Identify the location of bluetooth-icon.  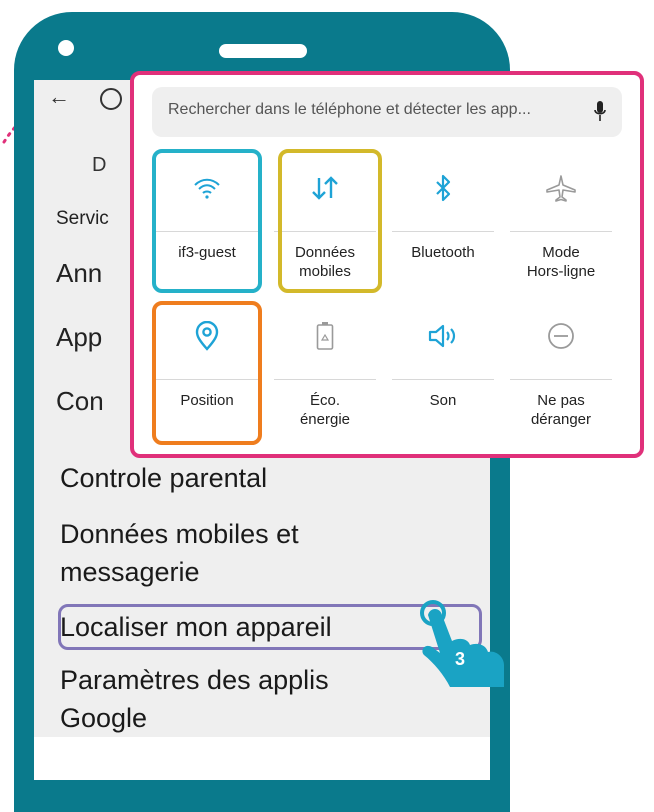
(443, 188).